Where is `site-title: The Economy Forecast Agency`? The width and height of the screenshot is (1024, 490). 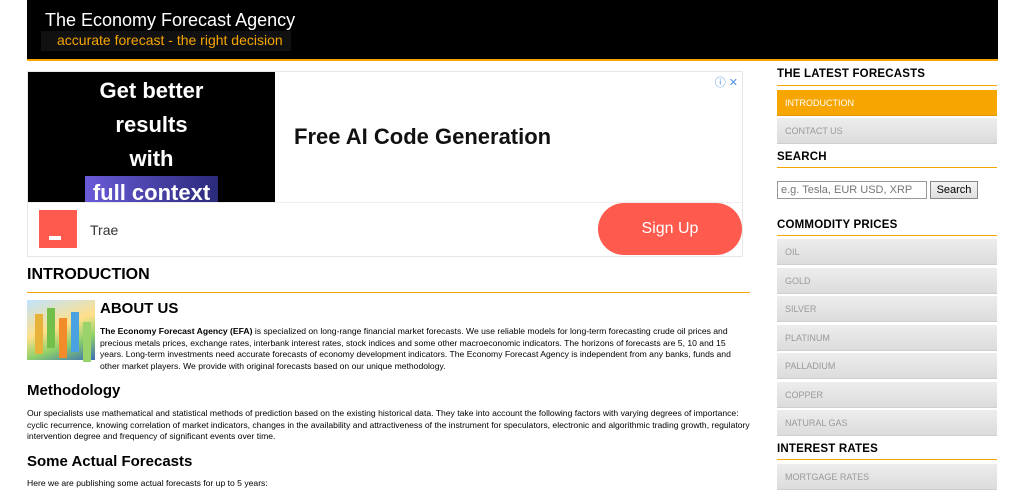 site-title: The Economy Forecast Agency is located at coordinates (170, 20).